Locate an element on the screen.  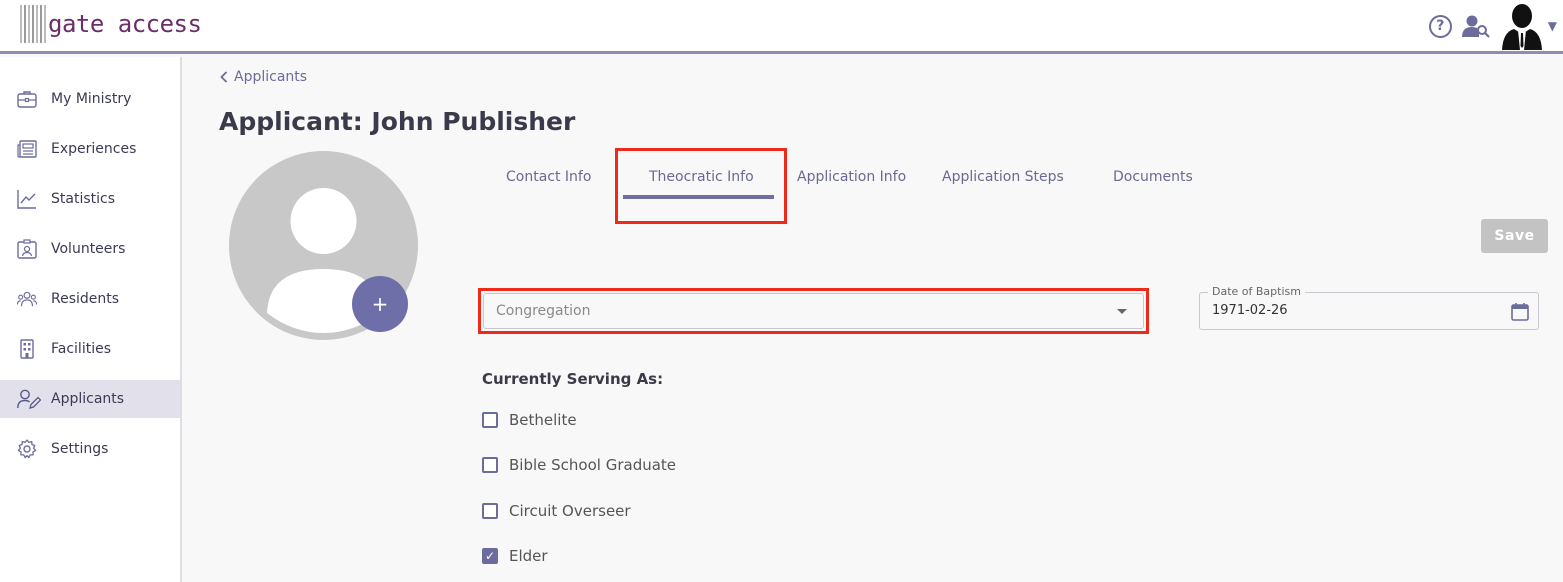
sidebar-item-label: Facilities is located at coordinates (81, 349).